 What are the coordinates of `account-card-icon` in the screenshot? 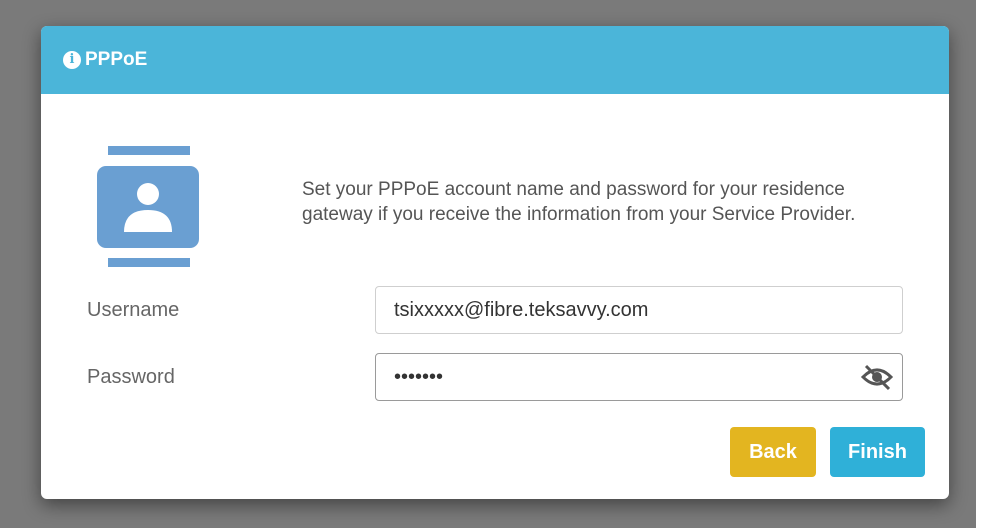 It's located at (148, 206).